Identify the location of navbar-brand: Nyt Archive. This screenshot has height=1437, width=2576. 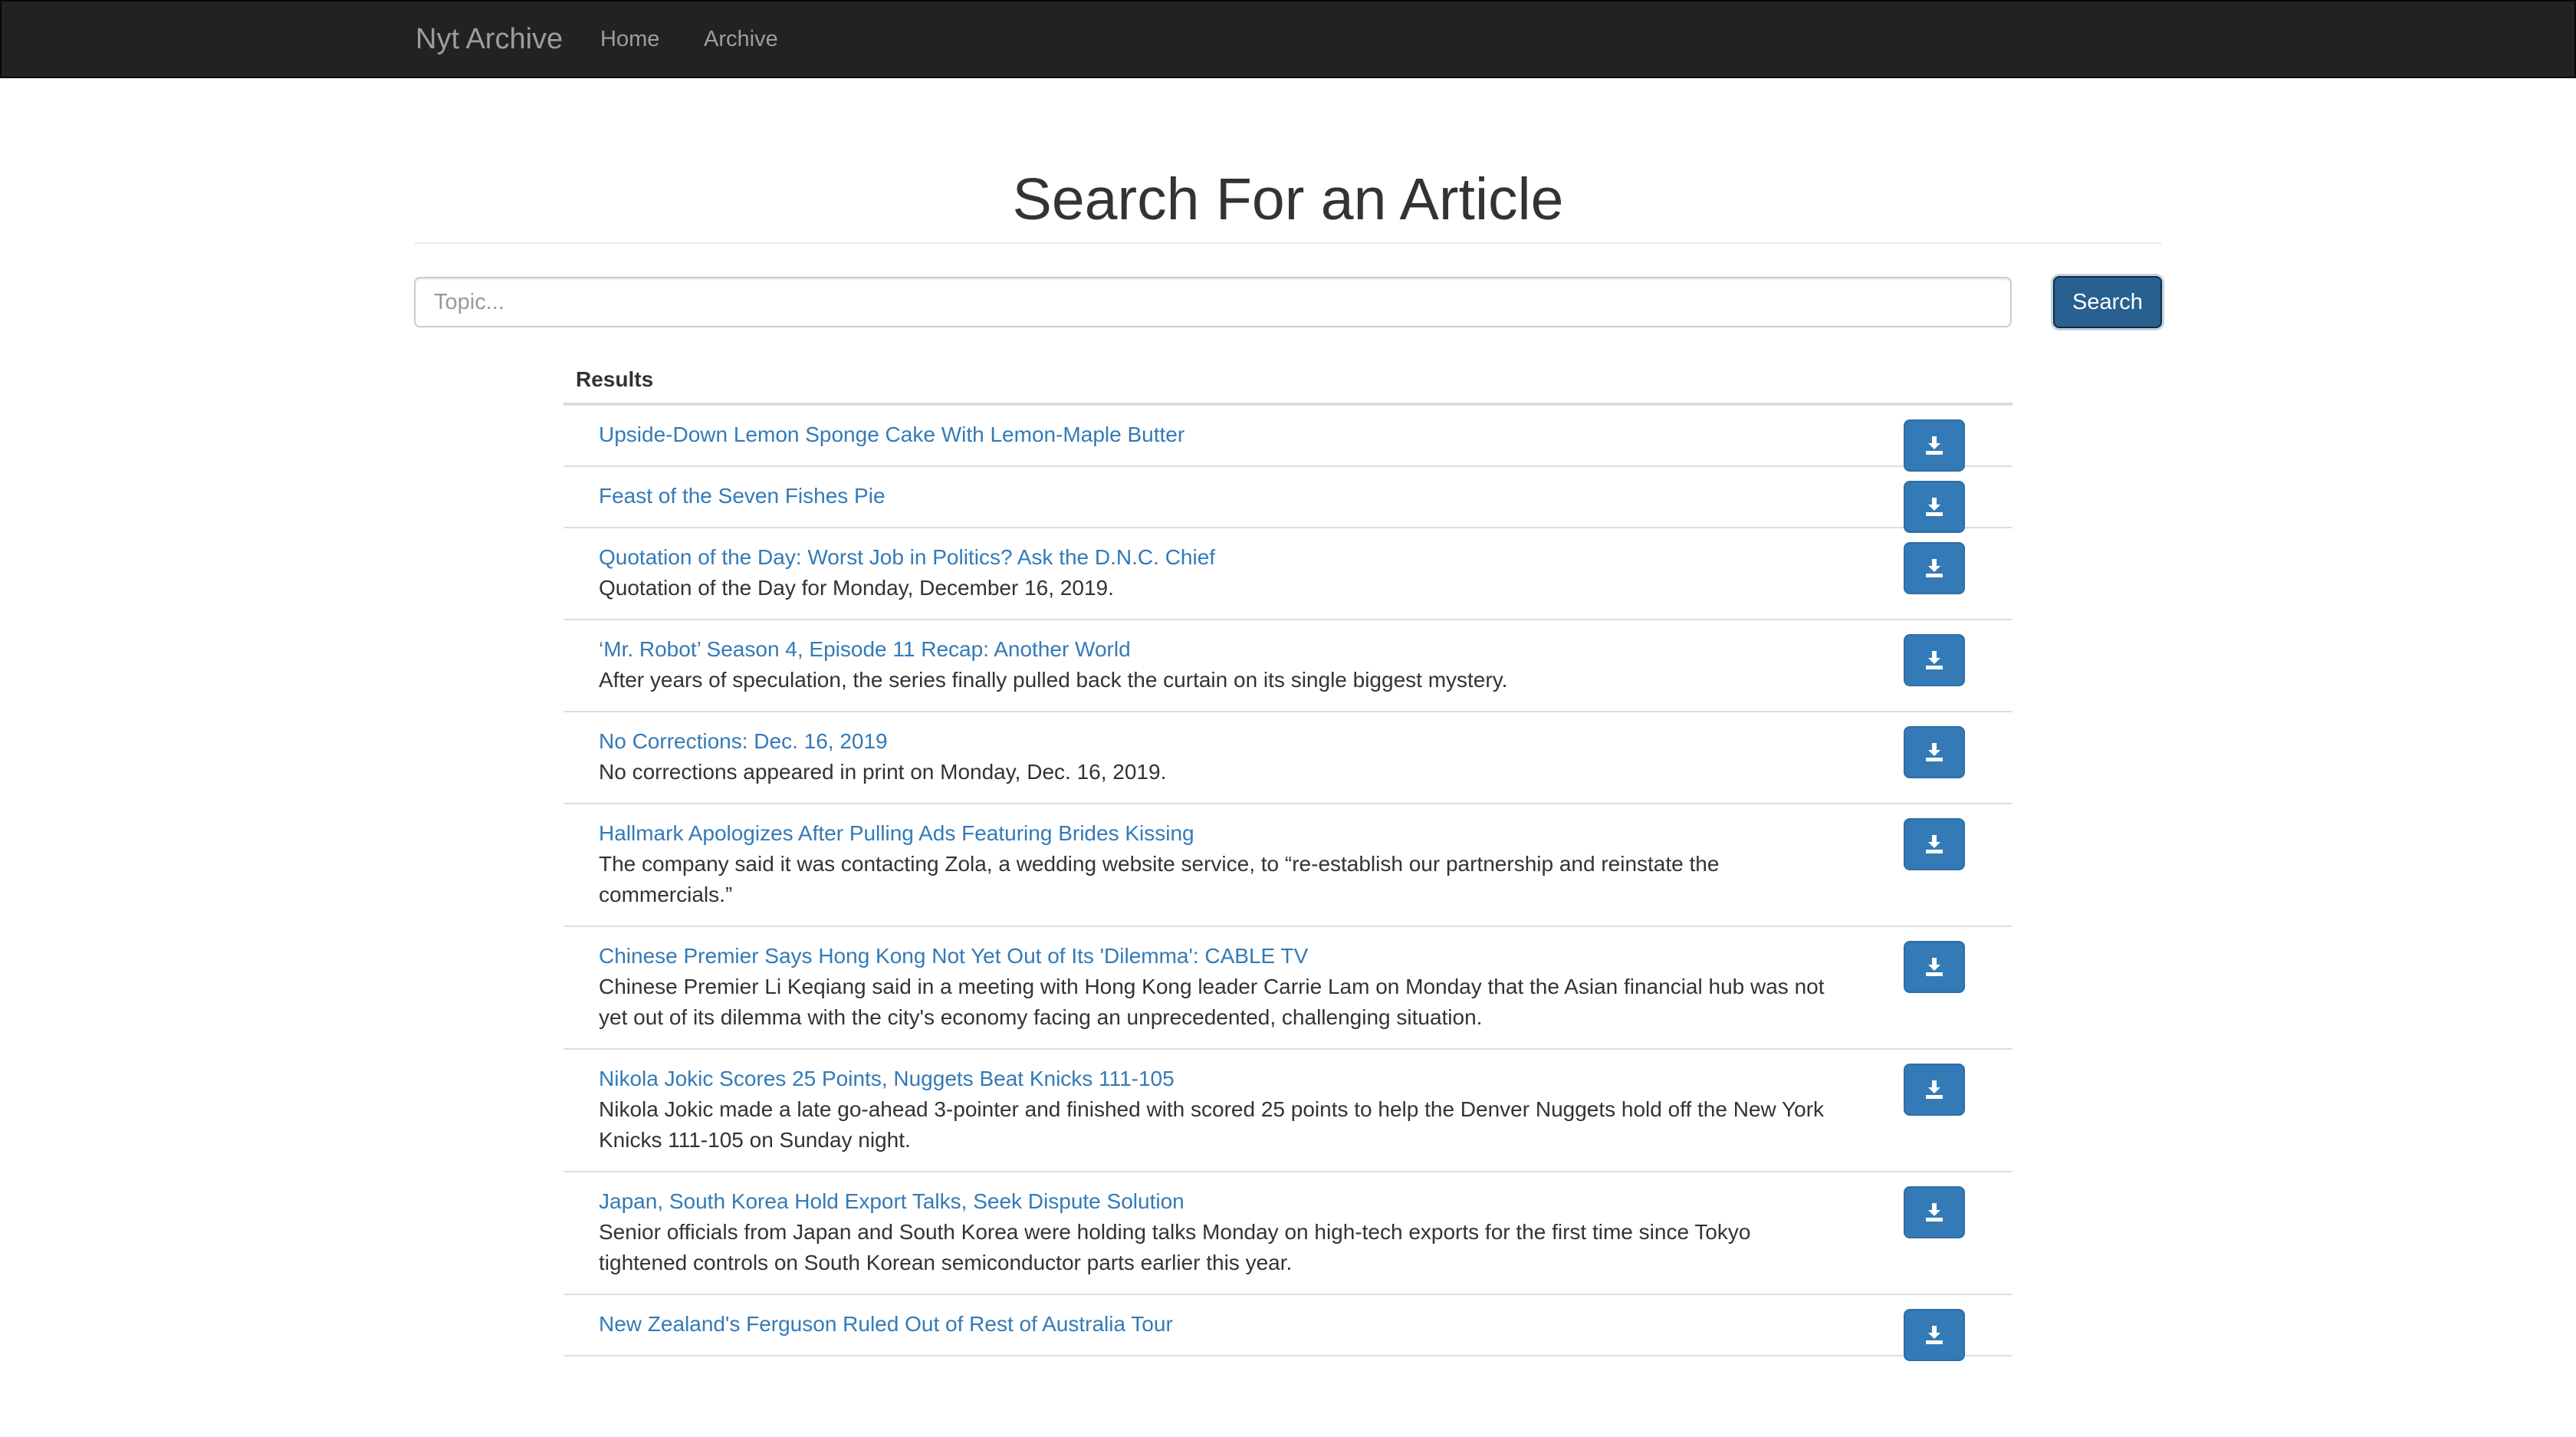
(490, 39).